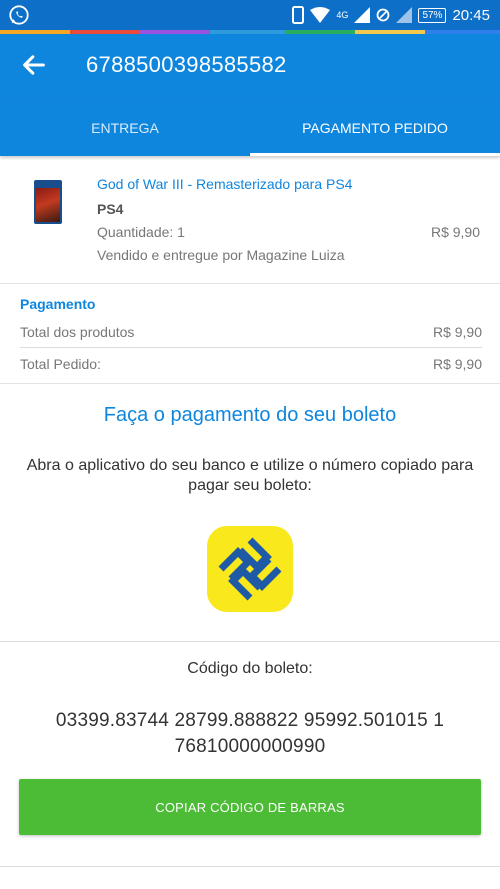 The height and width of the screenshot is (889, 500). What do you see at coordinates (141, 232) in the screenshot?
I see `product-quantity: Quantidade: 1` at bounding box center [141, 232].